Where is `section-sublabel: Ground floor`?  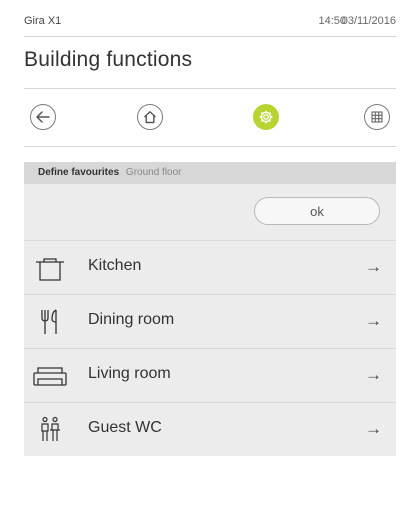 section-sublabel: Ground floor is located at coordinates (153, 172).